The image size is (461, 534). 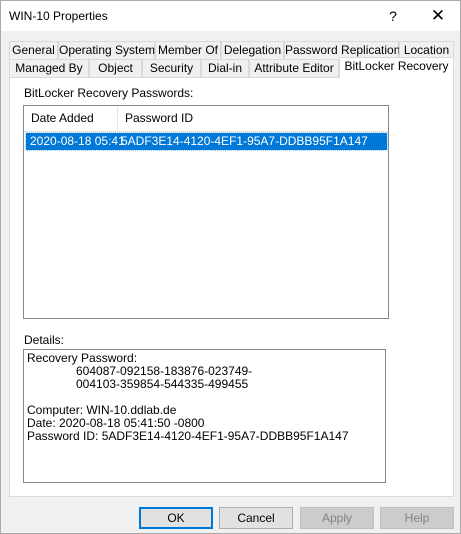 What do you see at coordinates (248, 118) in the screenshot?
I see `column-header-password-id: Password ID` at bounding box center [248, 118].